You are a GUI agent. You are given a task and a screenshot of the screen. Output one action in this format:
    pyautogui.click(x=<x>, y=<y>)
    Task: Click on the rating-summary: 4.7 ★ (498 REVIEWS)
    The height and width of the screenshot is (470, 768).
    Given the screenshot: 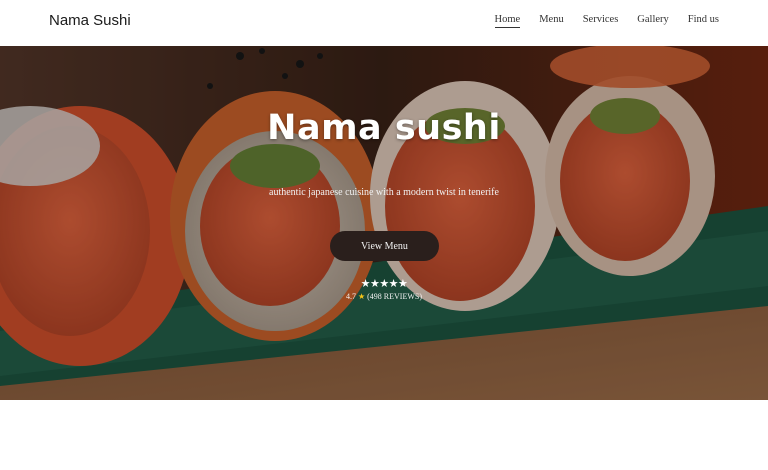 What is the action you would take?
    pyautogui.click(x=384, y=296)
    